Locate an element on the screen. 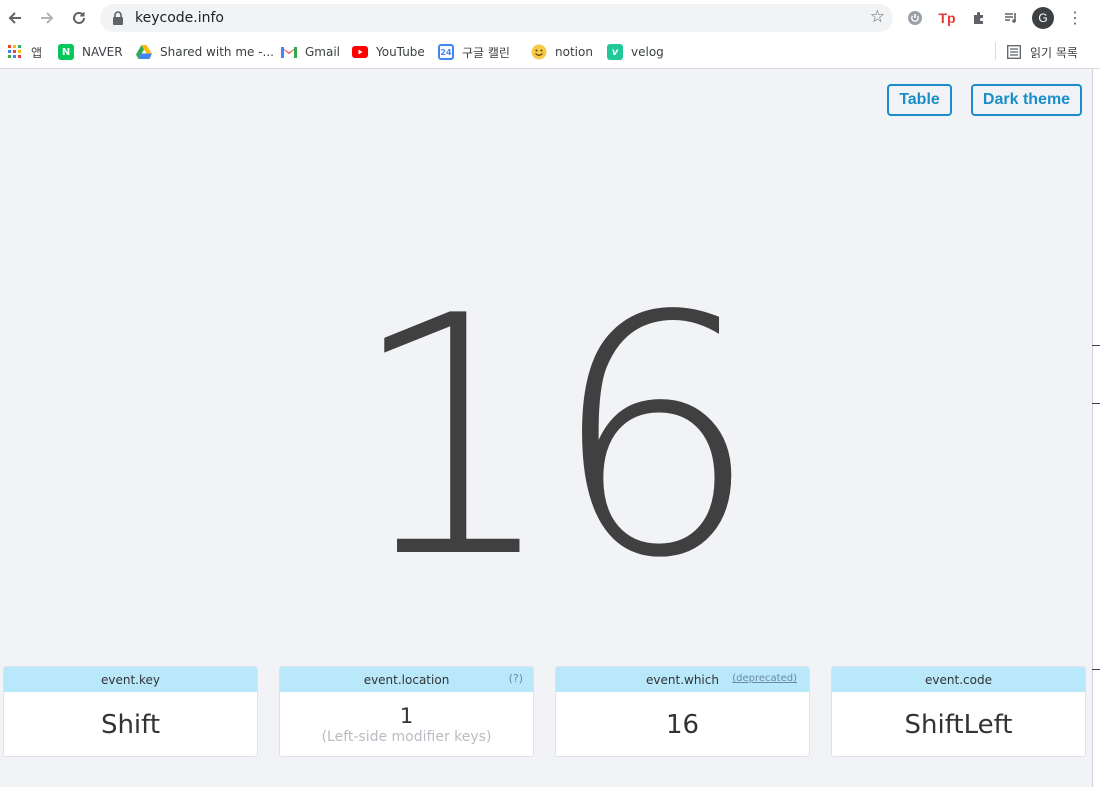 This screenshot has height=787, width=1100. bookmark-notion: notion is located at coordinates (562, 52).